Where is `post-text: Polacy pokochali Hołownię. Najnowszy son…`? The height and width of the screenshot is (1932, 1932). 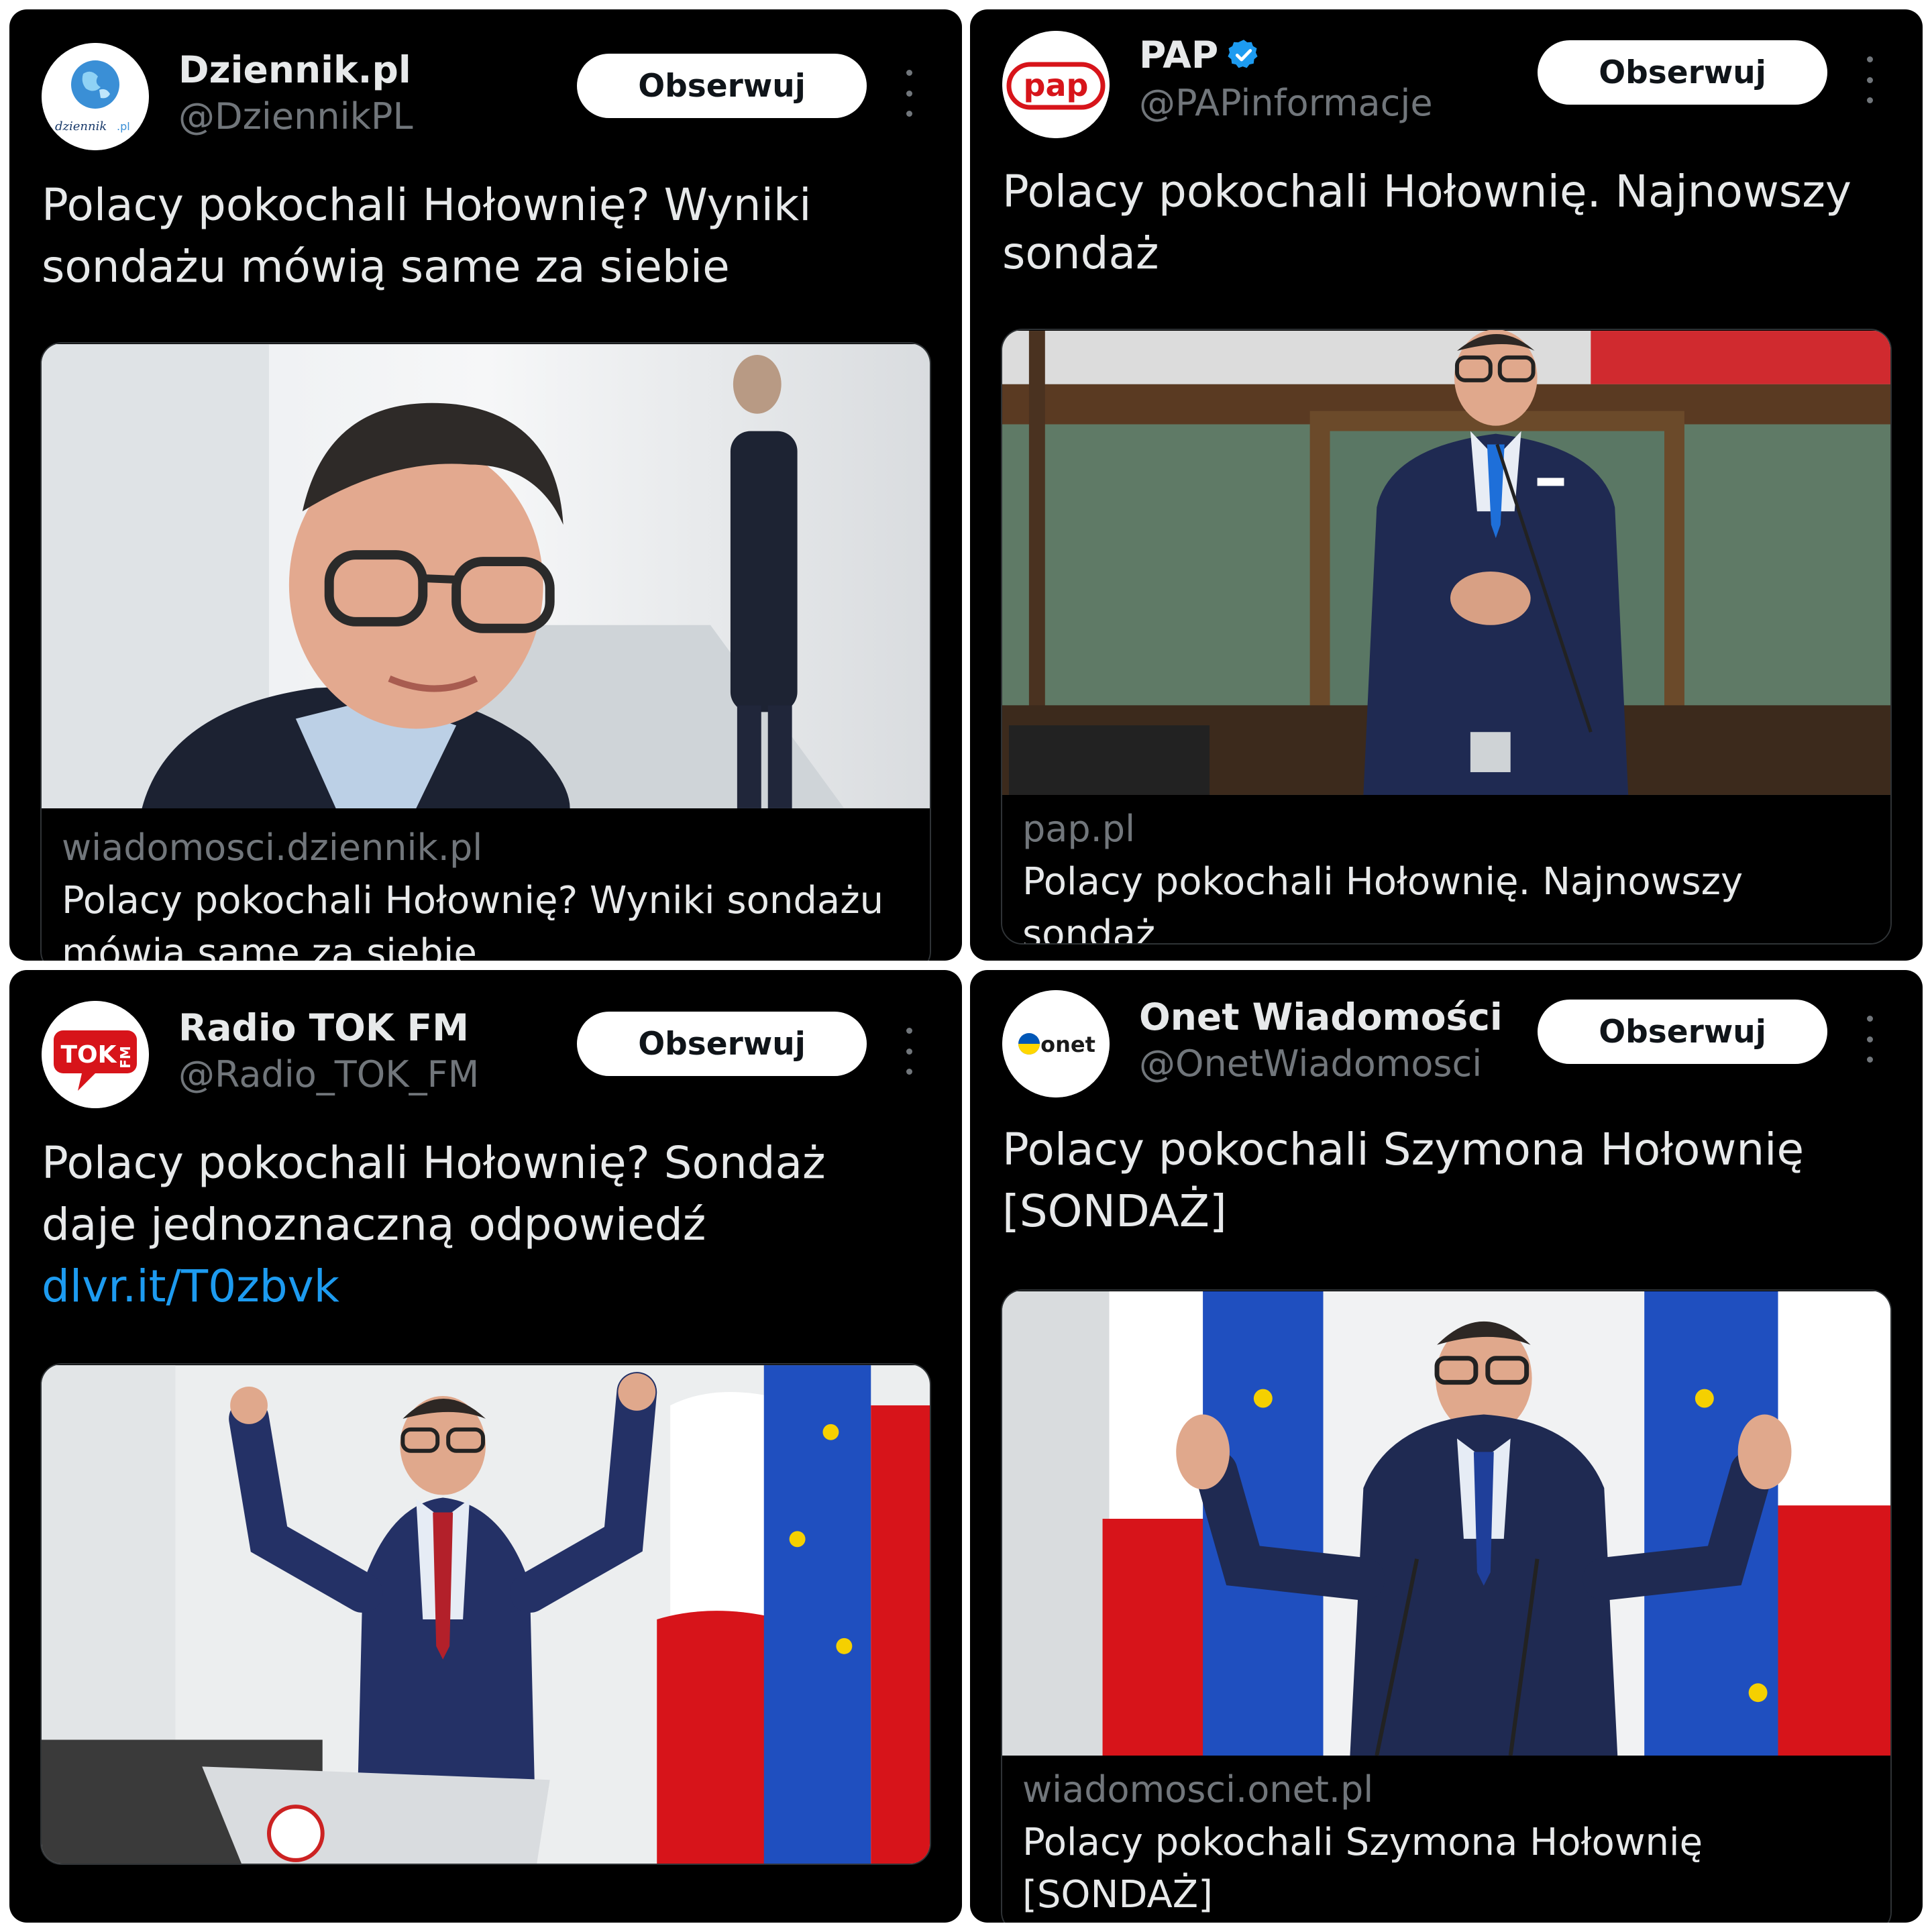
post-text: Polacy pokochali Hołownię. Najnowszy son… is located at coordinates (1426, 222).